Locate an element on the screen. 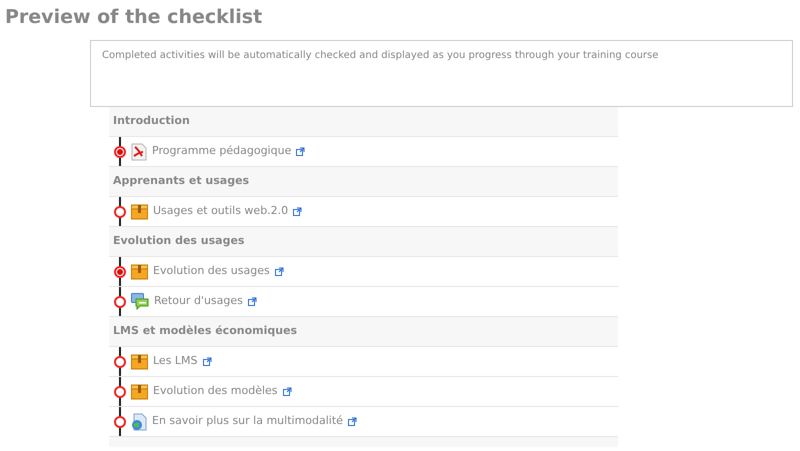 This screenshot has height=451, width=800. section-header: LMS et modèles économiques is located at coordinates (363, 332).